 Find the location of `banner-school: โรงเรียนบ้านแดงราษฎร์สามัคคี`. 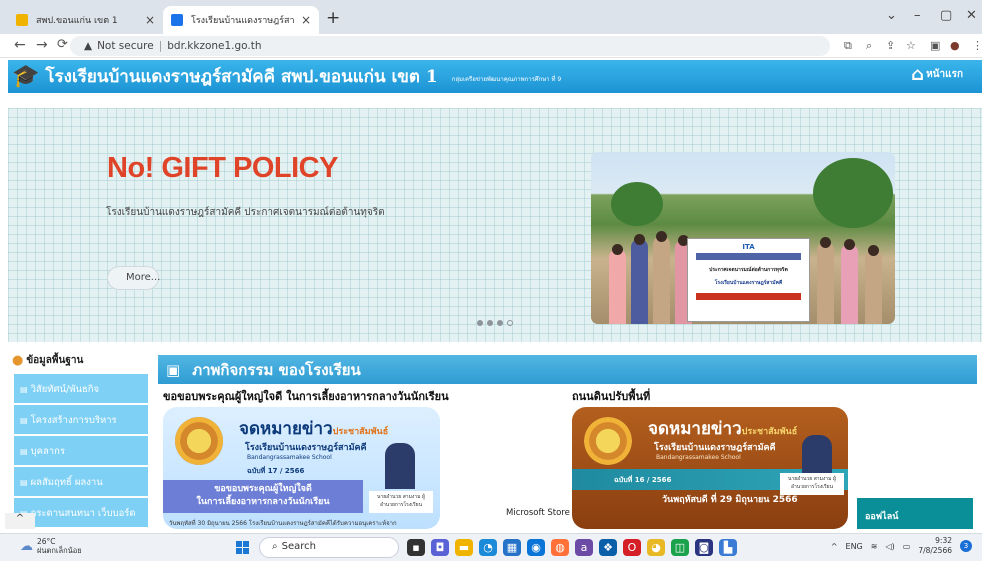

banner-school: โรงเรียนบ้านแดงราษฎร์สามัคคี is located at coordinates (748, 283).